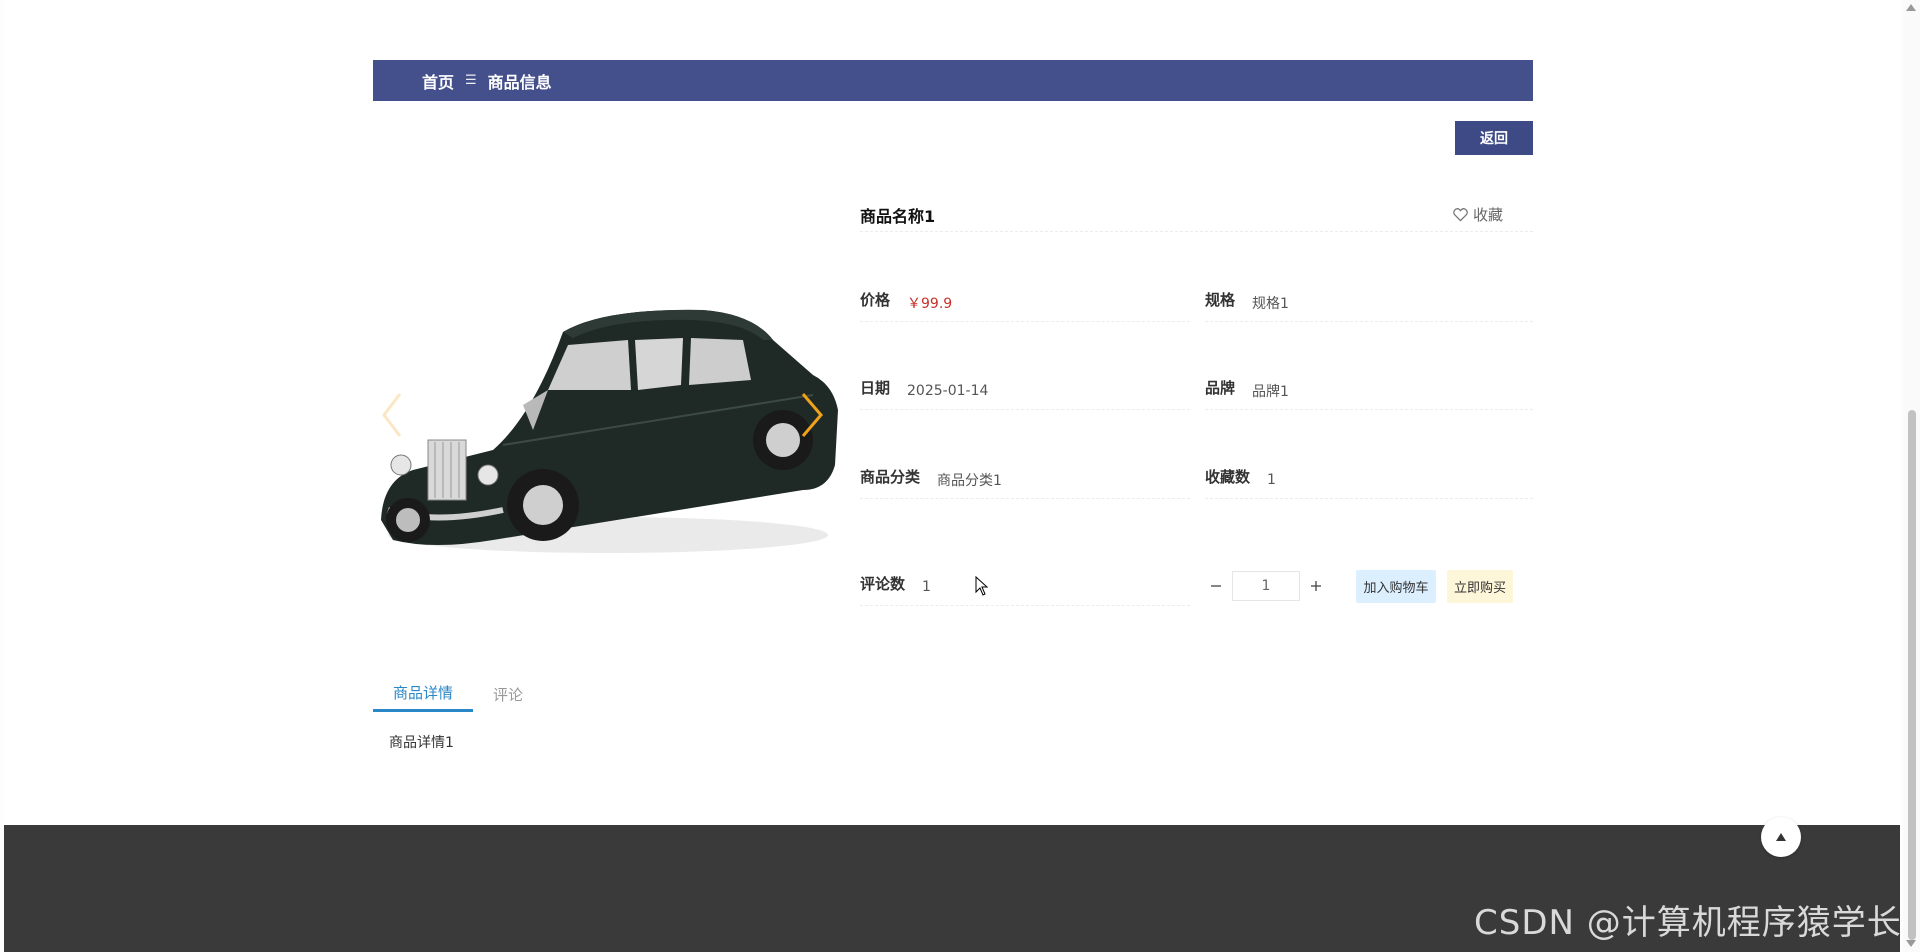  I want to click on triangle-up-icon, so click(1781, 837).